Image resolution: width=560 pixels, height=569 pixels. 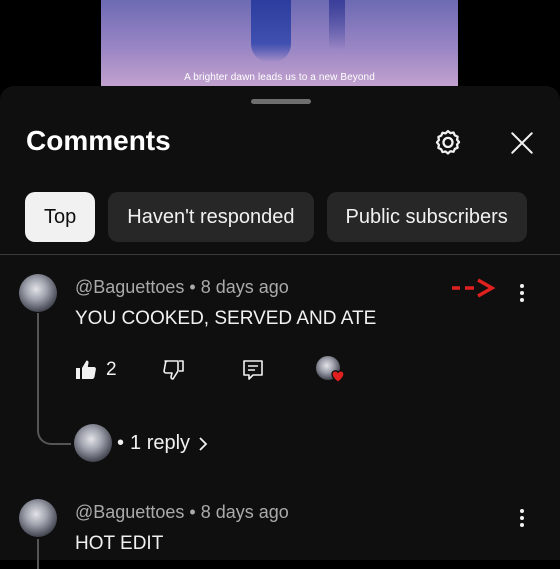 I want to click on reply-button, so click(x=253, y=370).